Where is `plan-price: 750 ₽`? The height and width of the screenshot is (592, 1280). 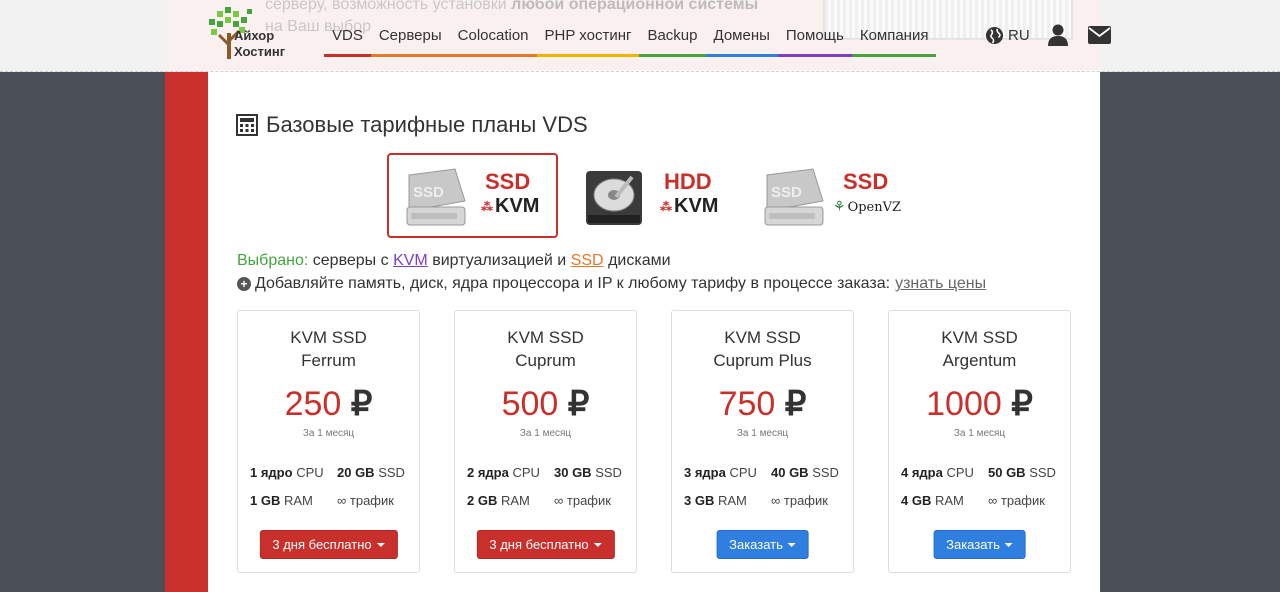
plan-price: 750 ₽ is located at coordinates (762, 404).